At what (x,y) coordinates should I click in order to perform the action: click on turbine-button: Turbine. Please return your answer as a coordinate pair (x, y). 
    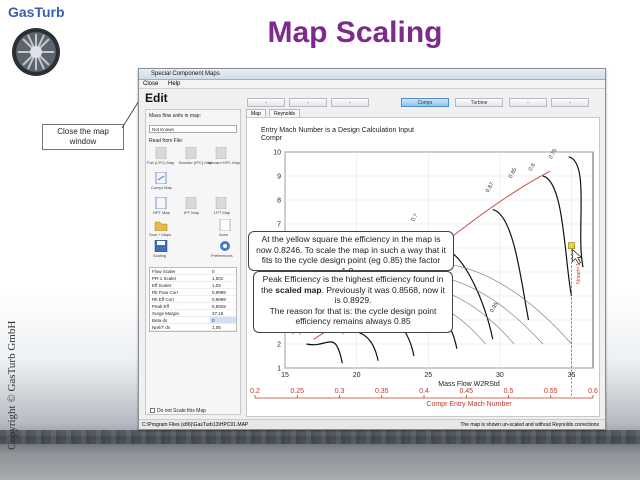
    Looking at the image, I should click on (479, 102).